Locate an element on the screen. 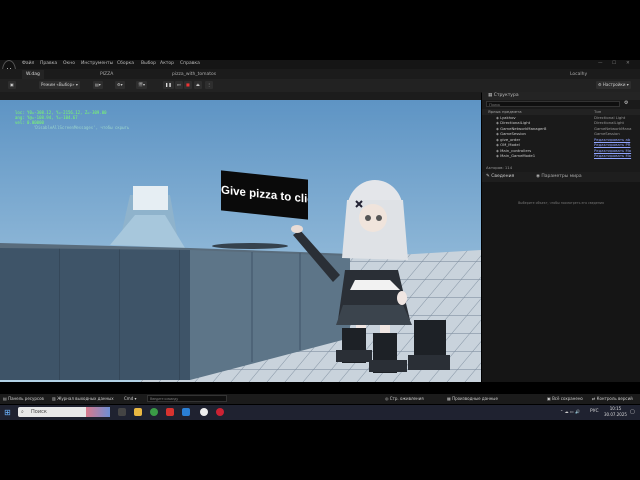  details-tabs: ✎ Сведения ◉ Параметры мира is located at coordinates (561, 177).